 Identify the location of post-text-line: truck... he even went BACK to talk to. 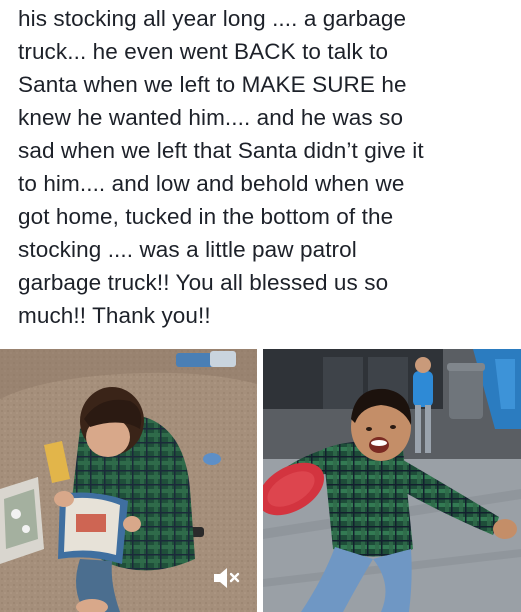
(203, 51).